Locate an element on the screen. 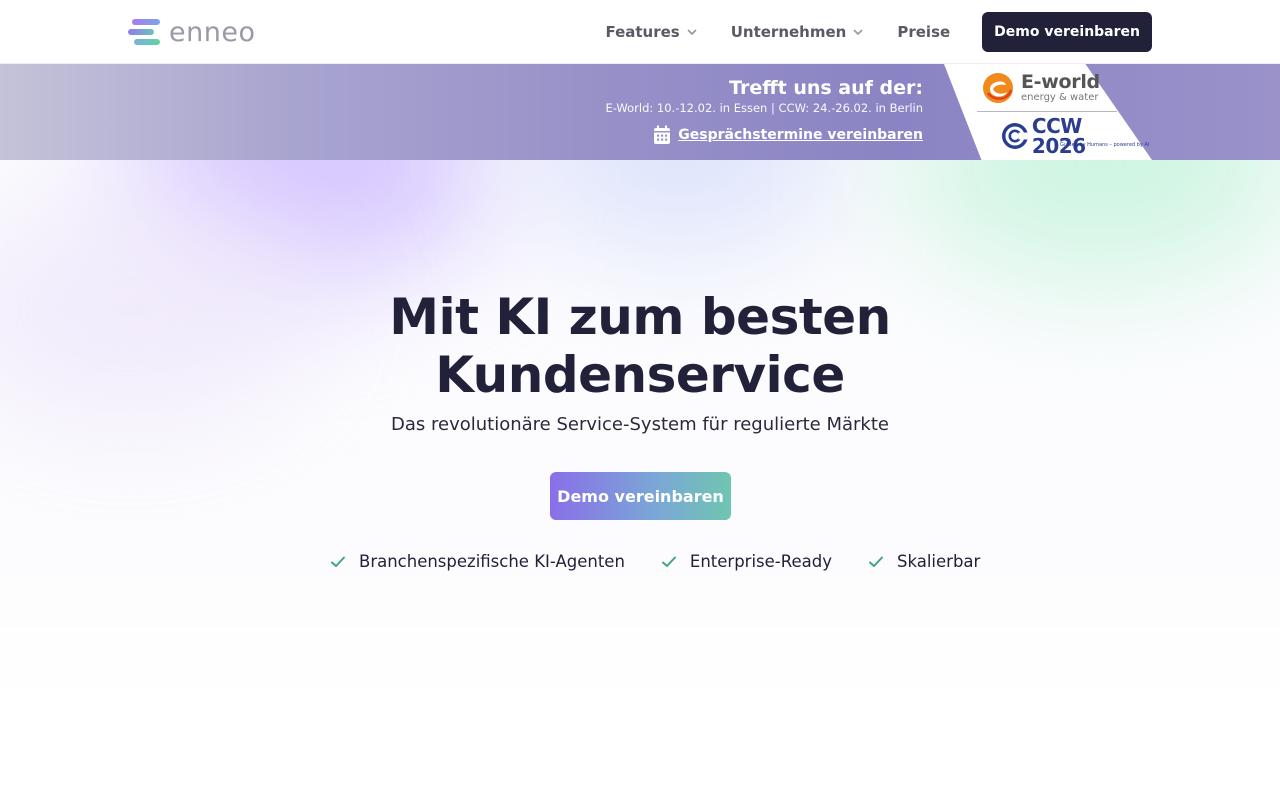 Image resolution: width=1280 pixels, height=800 pixels. hero-title-line-2: Kundenservice is located at coordinates (640, 375).